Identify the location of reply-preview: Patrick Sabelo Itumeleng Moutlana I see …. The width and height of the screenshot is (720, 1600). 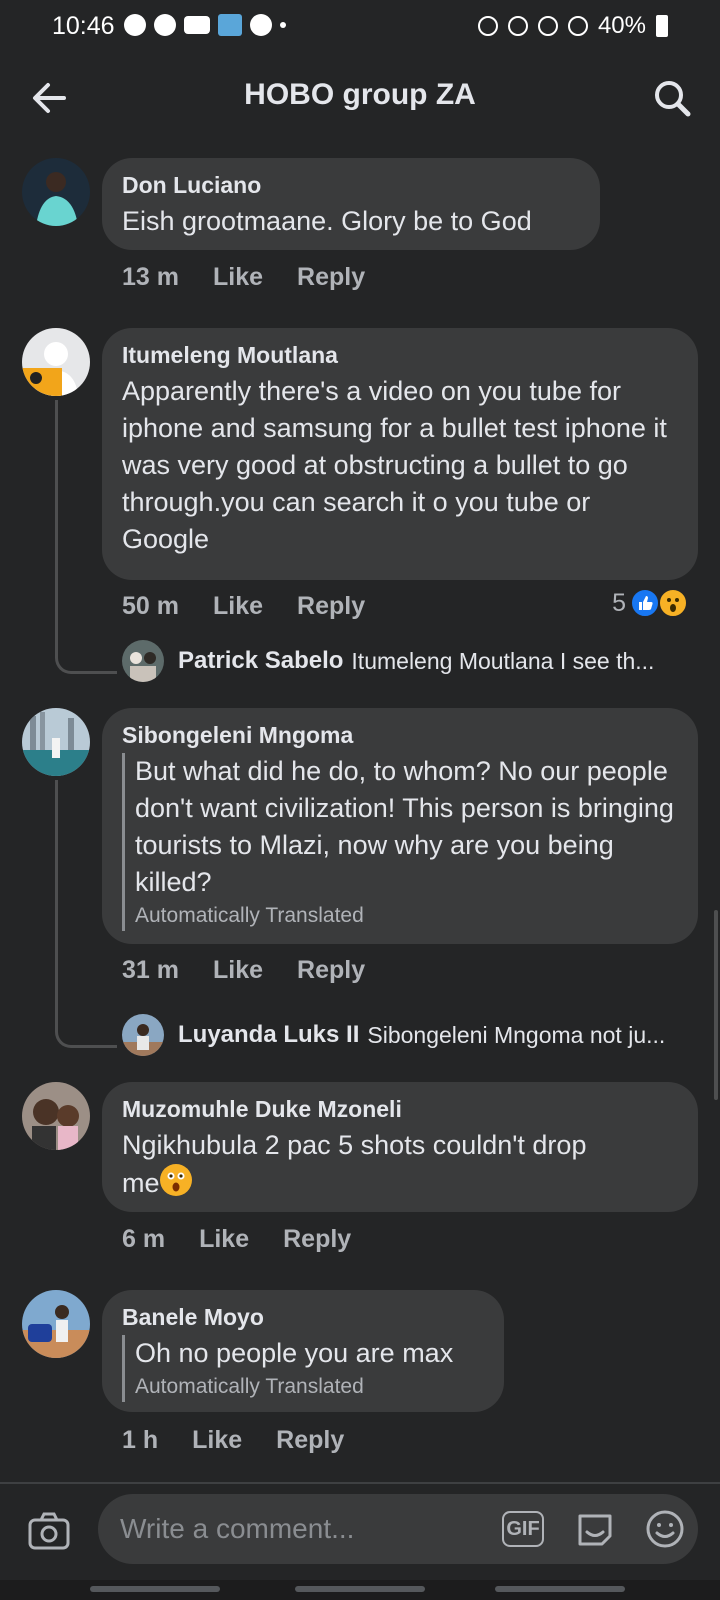
(388, 661).